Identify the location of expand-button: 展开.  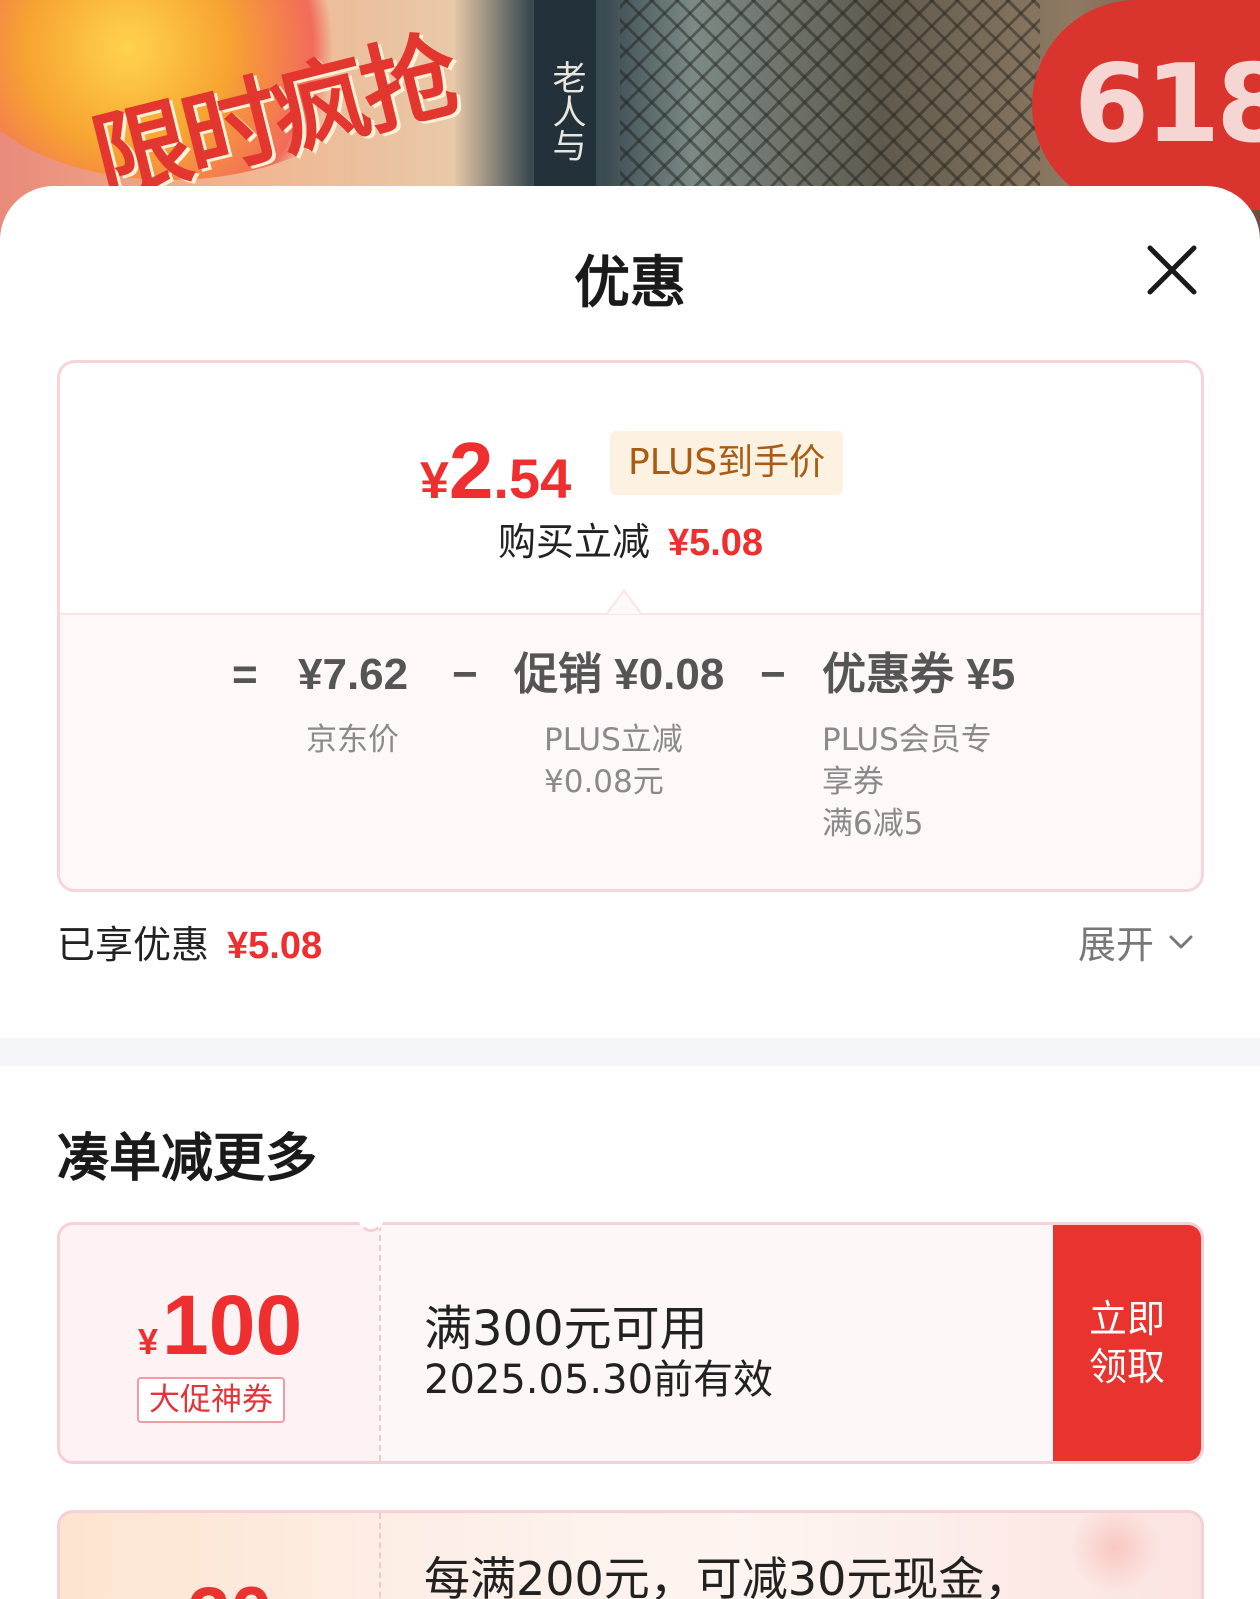
(1138, 941).